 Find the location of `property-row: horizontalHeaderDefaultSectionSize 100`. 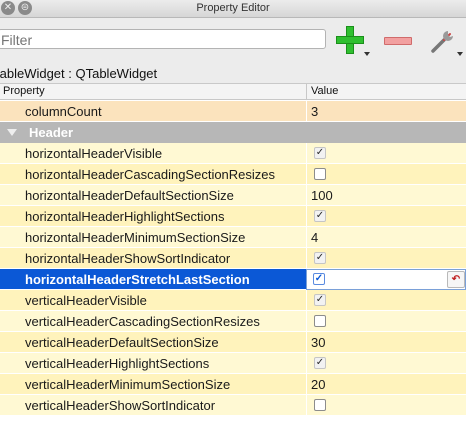

property-row: horizontalHeaderDefaultSectionSize 100 is located at coordinates (233, 195).